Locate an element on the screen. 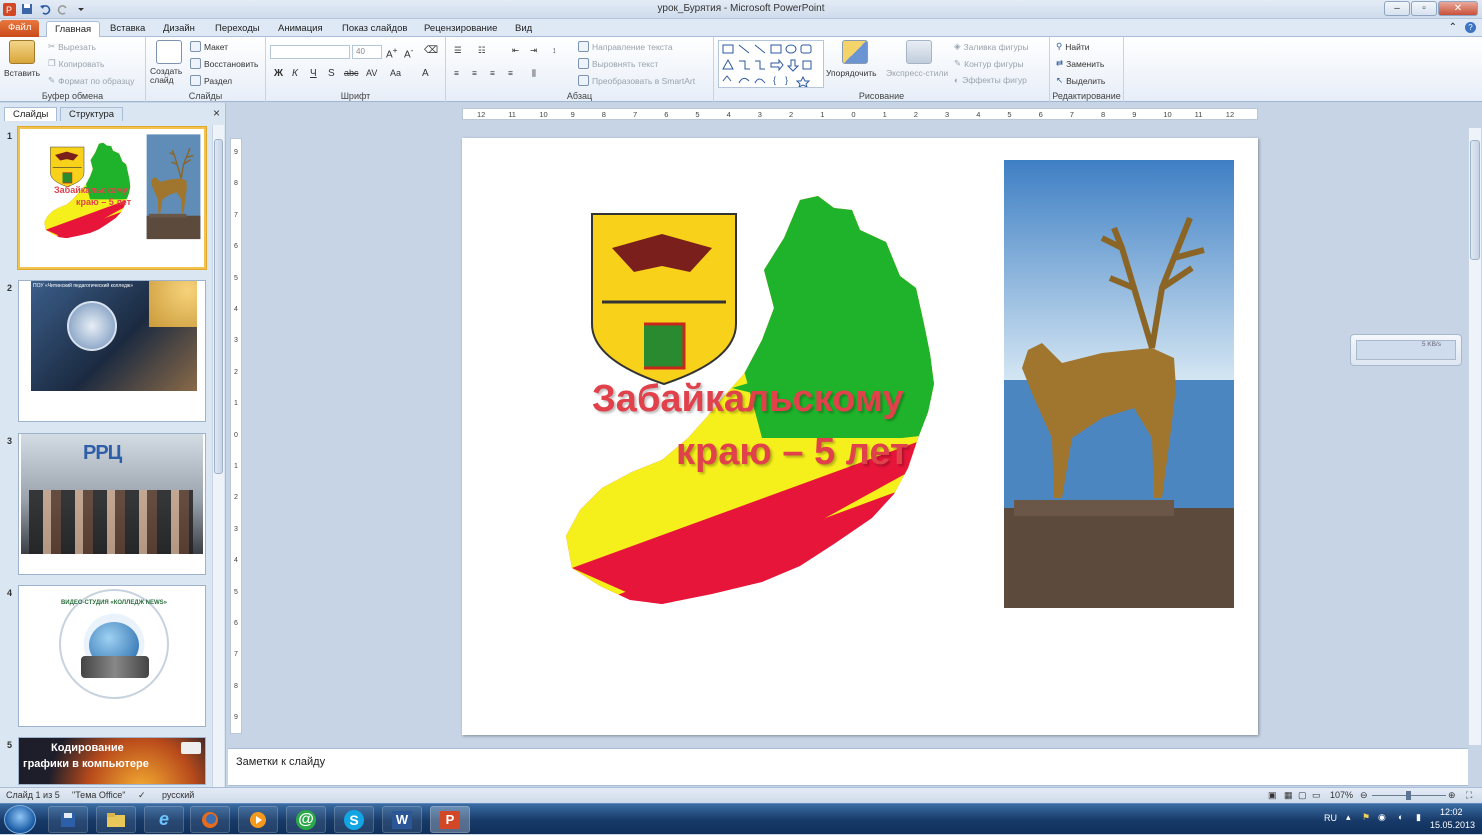 This screenshot has height=835, width=1482. find-button: ⚲ Найти is located at coordinates (1073, 46).